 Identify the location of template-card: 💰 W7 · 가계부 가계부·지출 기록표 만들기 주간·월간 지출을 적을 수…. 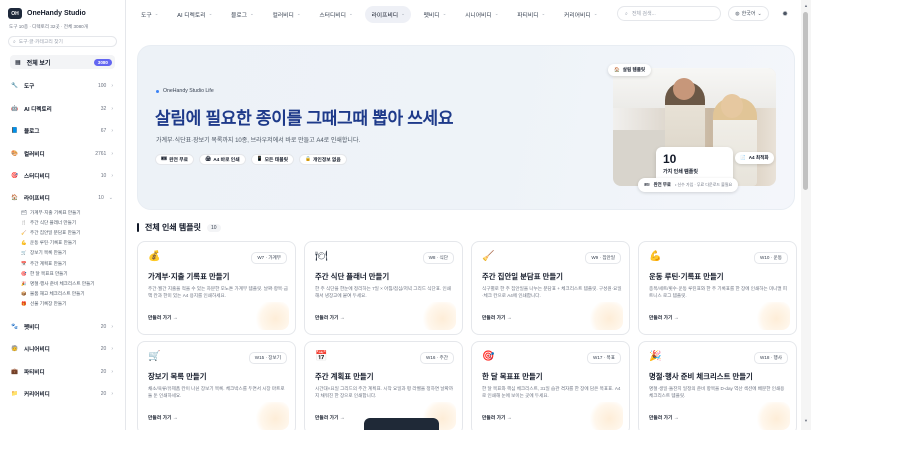
(216, 288).